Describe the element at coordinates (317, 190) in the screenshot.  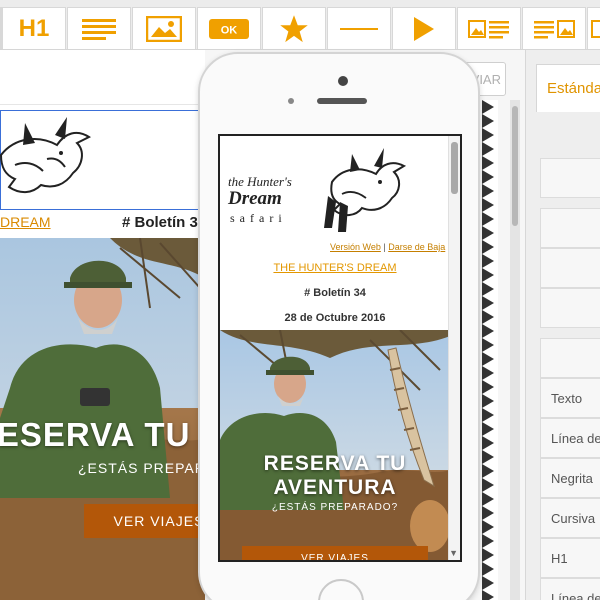
I see `hunters-dream-logo: the Hunter's Dream safari` at that location.